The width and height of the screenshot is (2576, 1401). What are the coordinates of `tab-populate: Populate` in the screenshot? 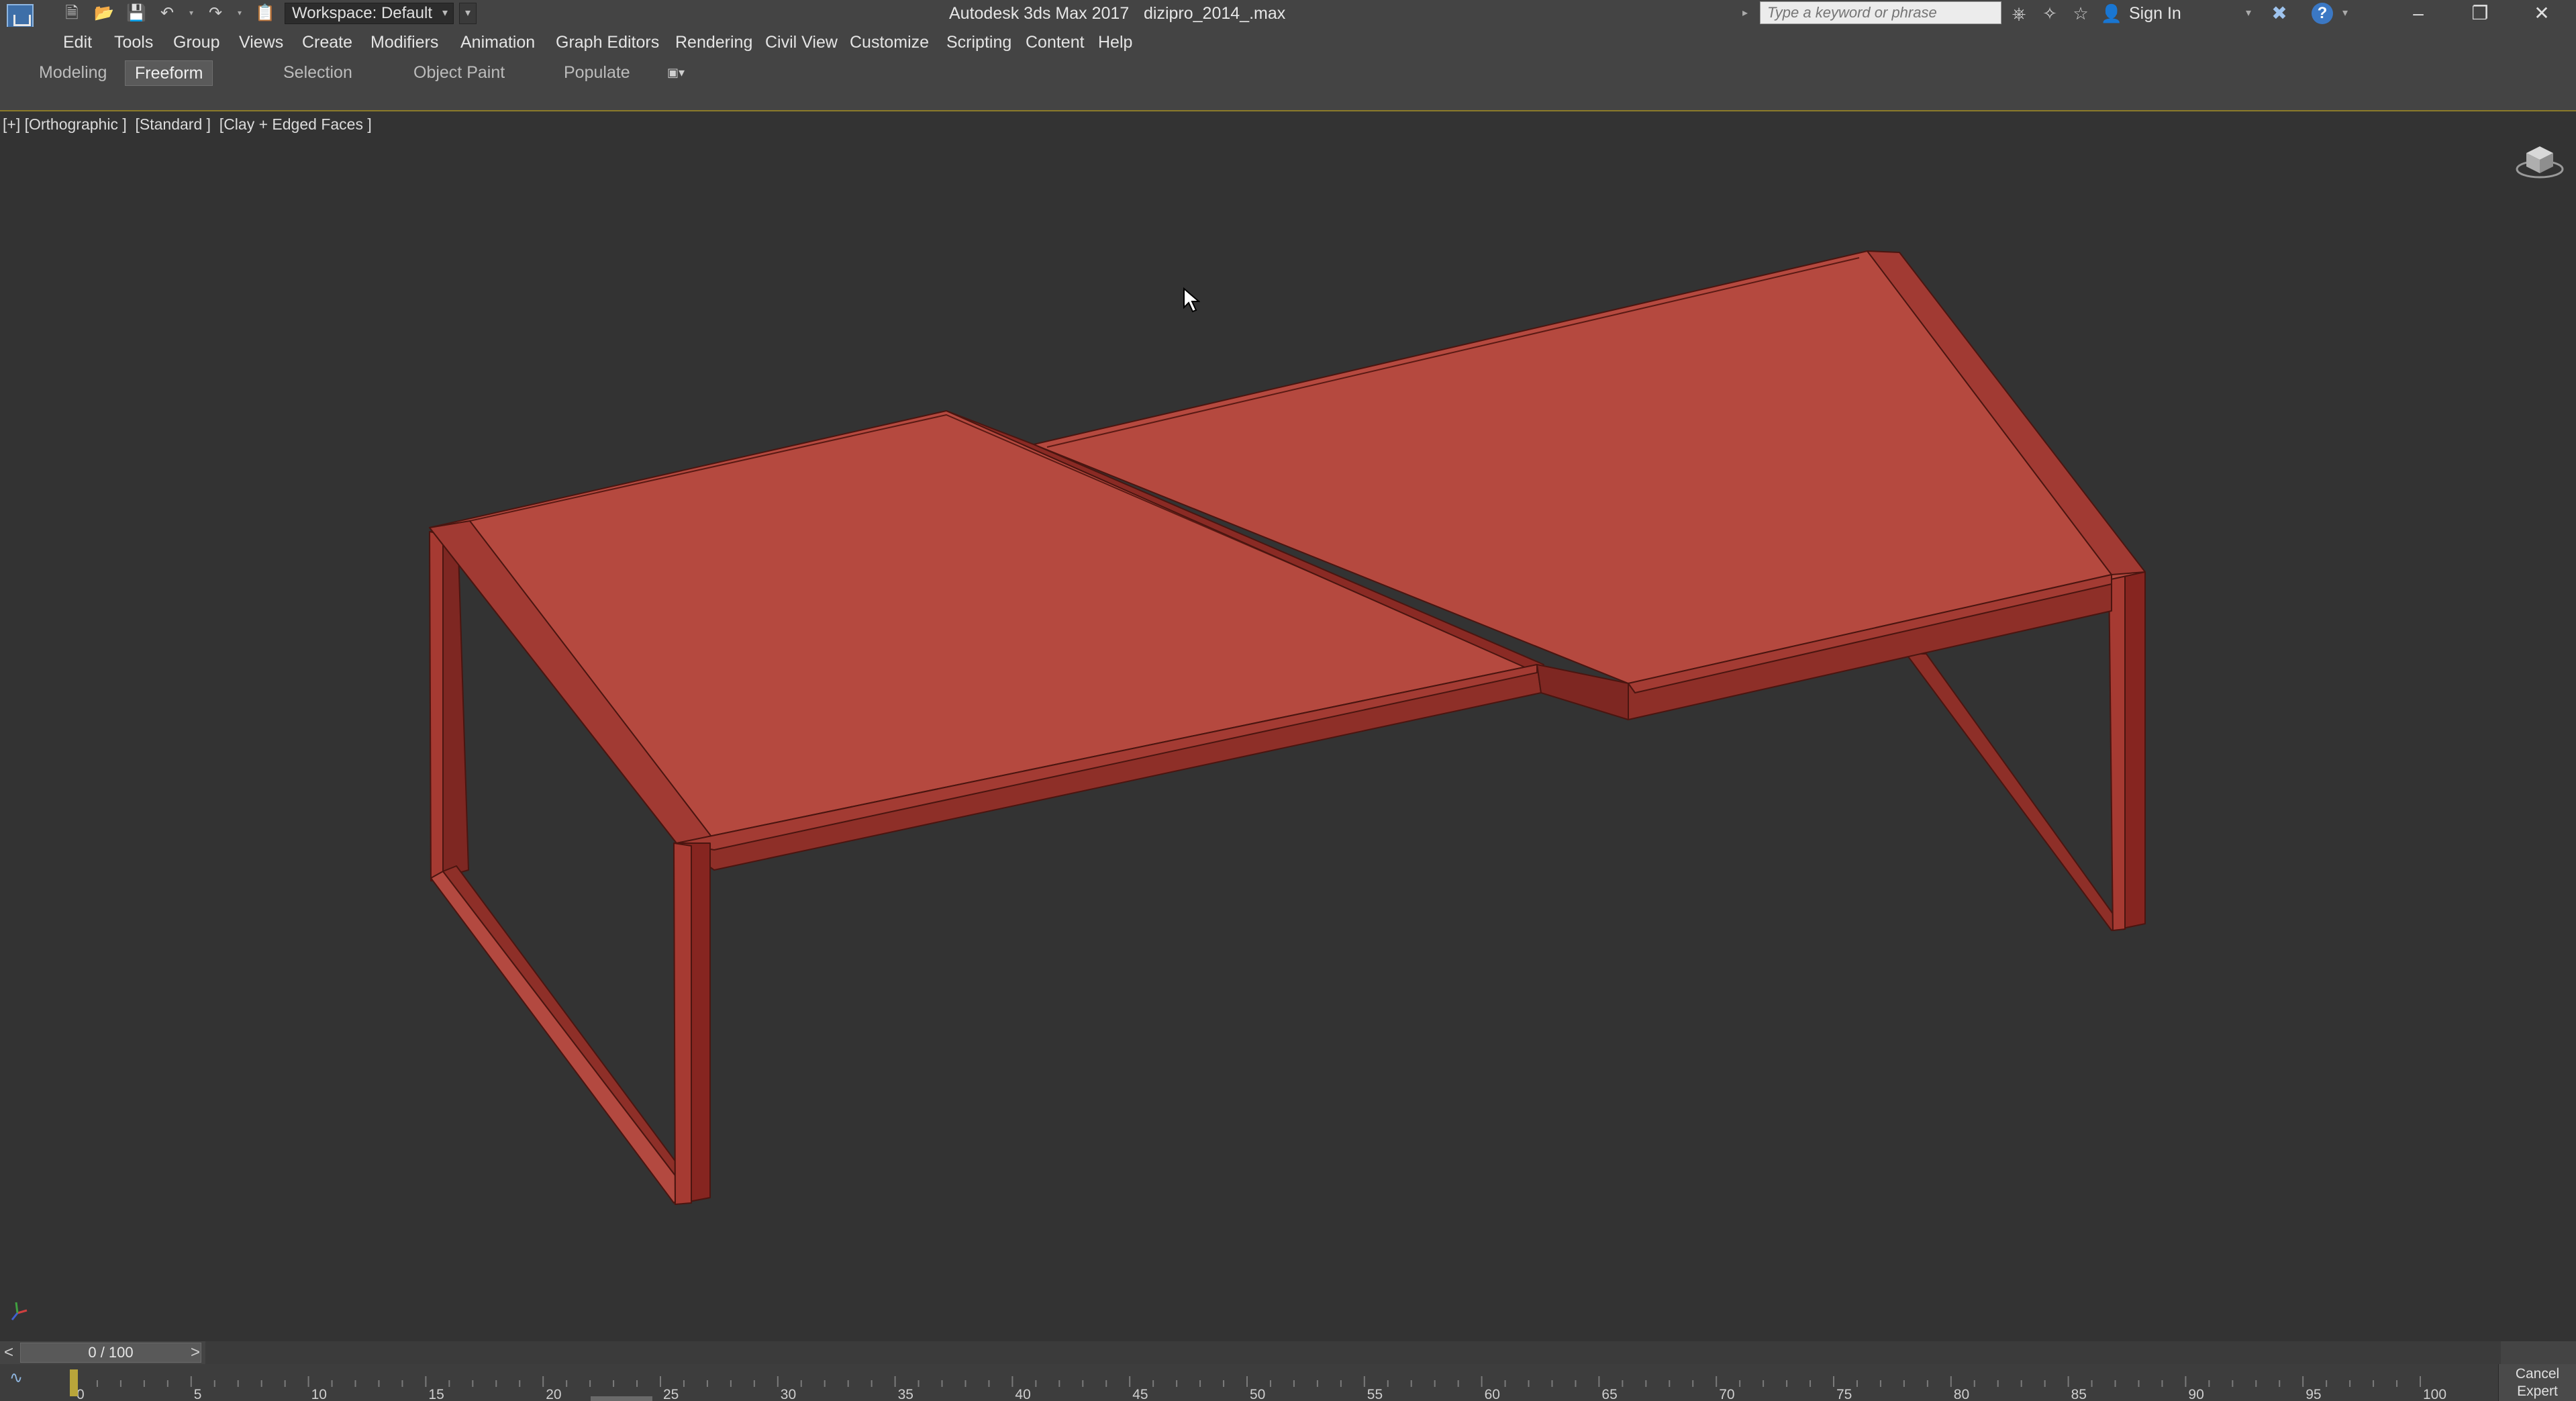 It's located at (597, 72).